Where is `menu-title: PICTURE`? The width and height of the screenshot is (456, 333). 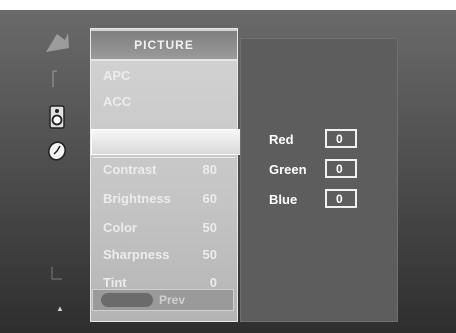 menu-title: PICTURE is located at coordinates (164, 46).